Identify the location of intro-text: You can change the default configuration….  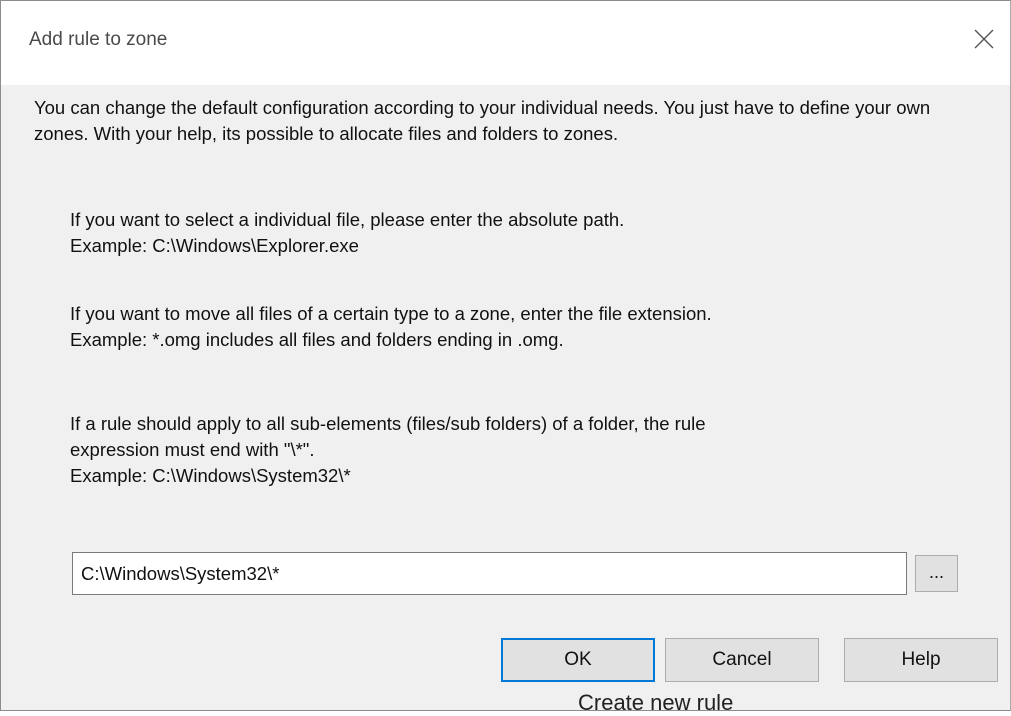
(482, 120).